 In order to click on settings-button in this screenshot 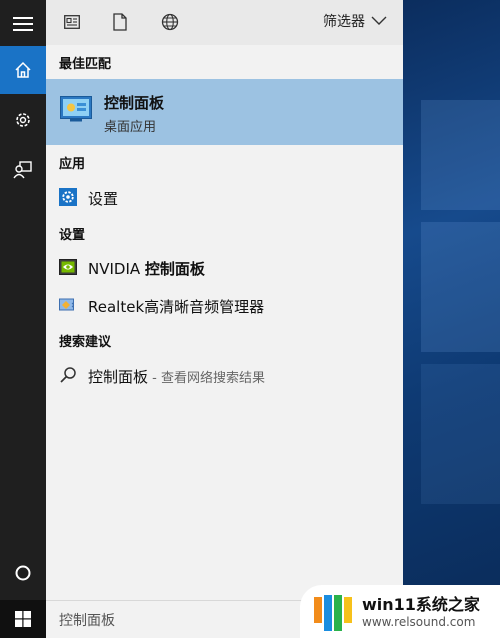, I will do `click(23, 120)`.